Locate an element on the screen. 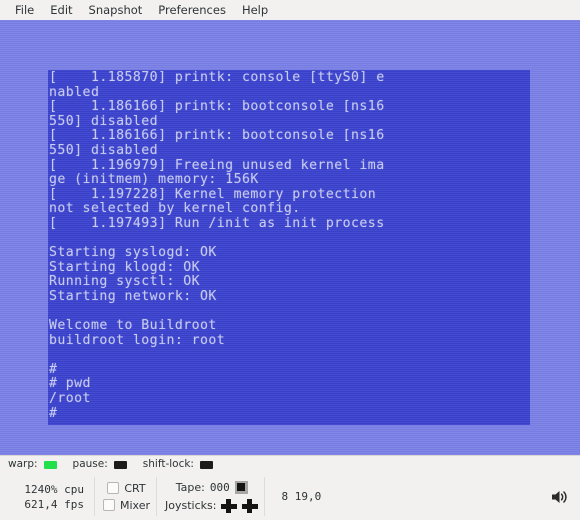 This screenshot has height=520, width=580. shift-lock-led is located at coordinates (206, 464).